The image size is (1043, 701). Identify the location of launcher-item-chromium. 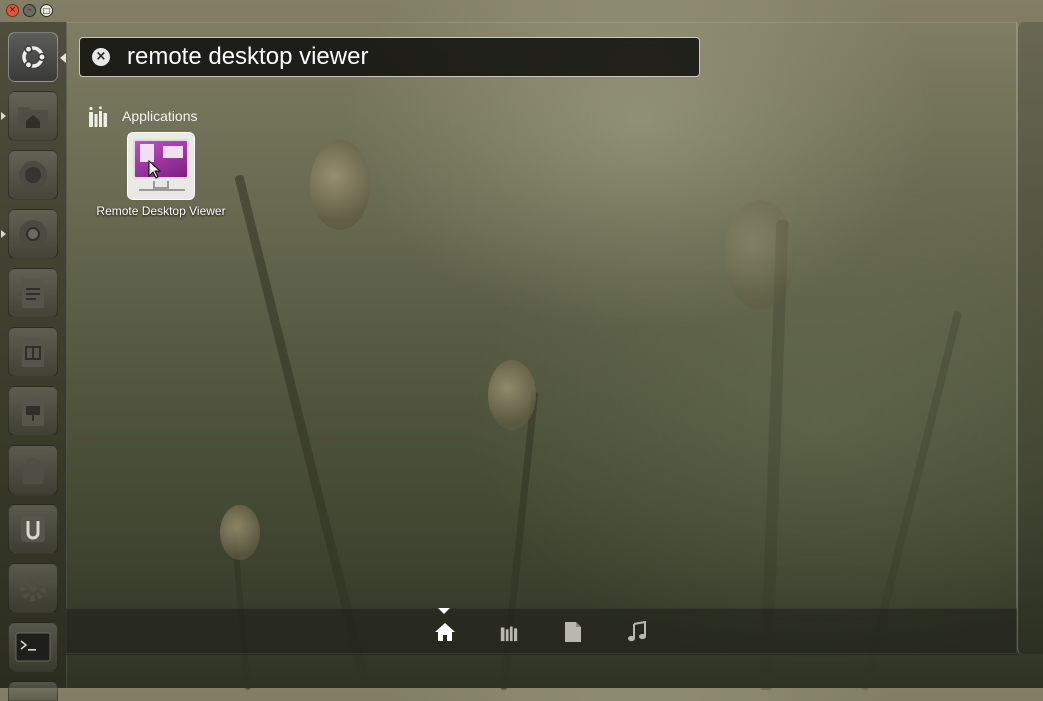
(33, 234).